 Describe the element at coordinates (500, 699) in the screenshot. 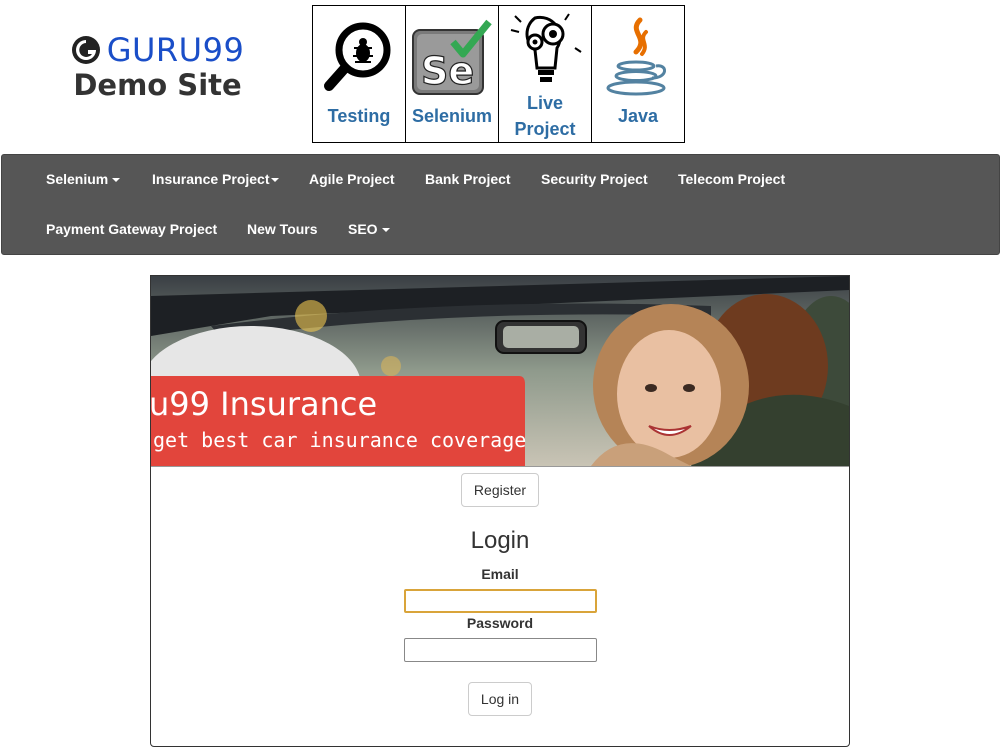

I see `login-button: Log in` at that location.